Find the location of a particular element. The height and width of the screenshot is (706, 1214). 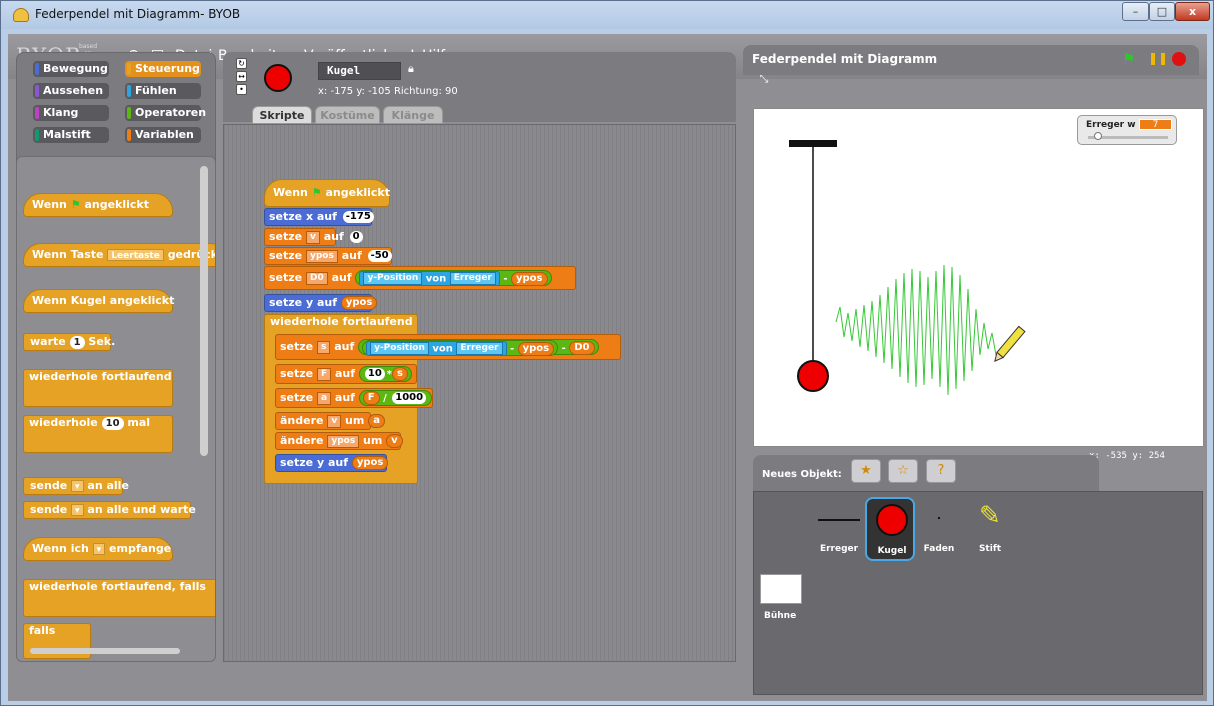

sprite-kugel: Kugel is located at coordinates (890, 529).